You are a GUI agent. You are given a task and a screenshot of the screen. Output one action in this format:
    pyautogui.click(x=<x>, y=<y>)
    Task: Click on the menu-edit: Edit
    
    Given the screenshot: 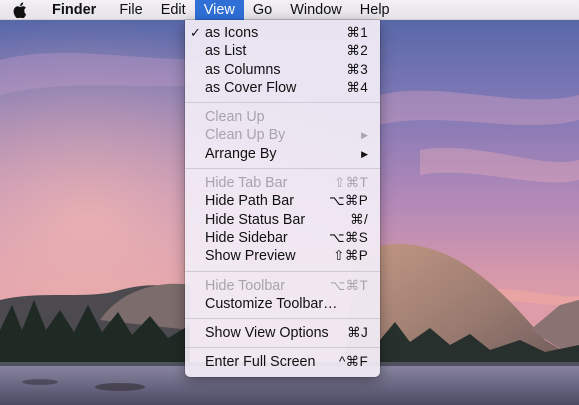 What is the action you would take?
    pyautogui.click(x=173, y=10)
    